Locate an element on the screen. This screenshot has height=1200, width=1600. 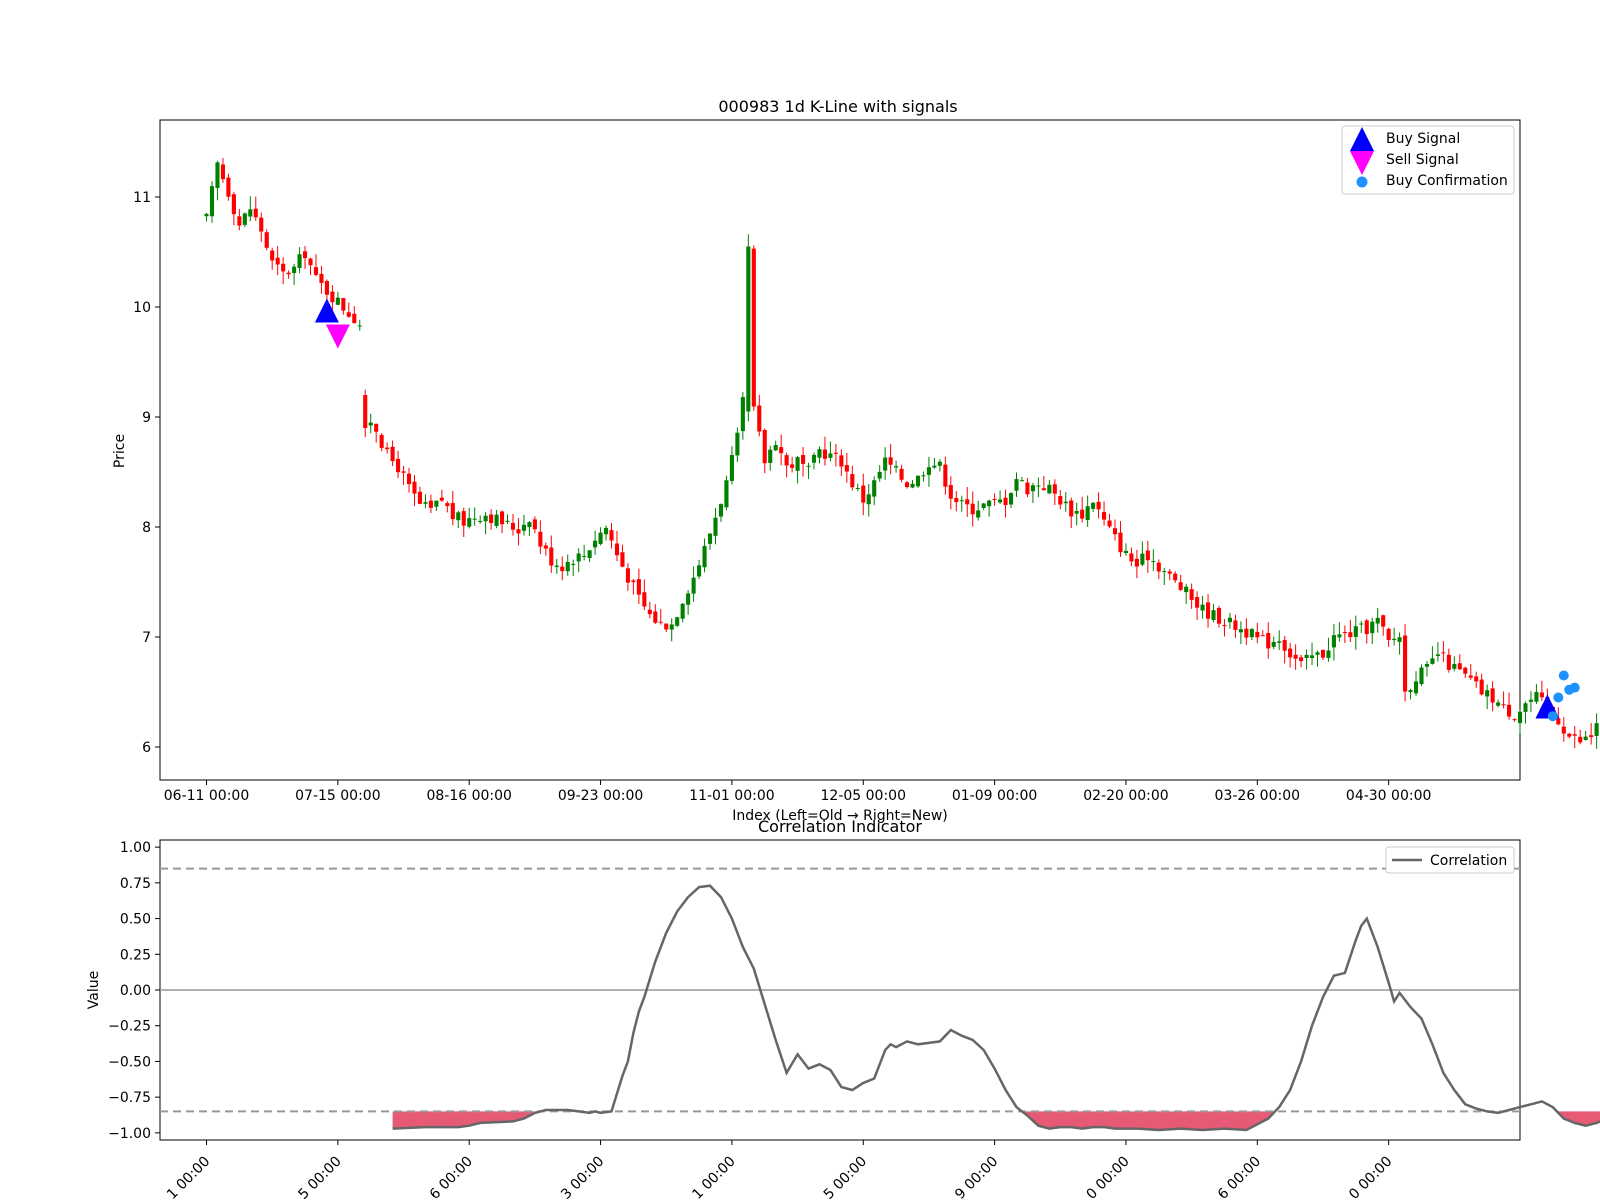
kline-y-tick-label: 10 is located at coordinates (142, 308).